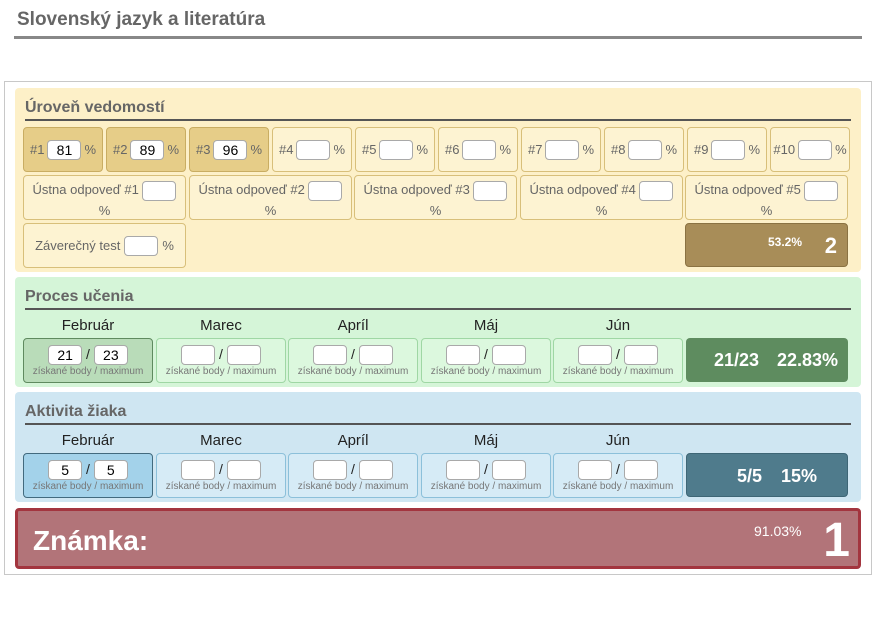  What do you see at coordinates (701, 149) in the screenshot?
I see `test-label: #9` at bounding box center [701, 149].